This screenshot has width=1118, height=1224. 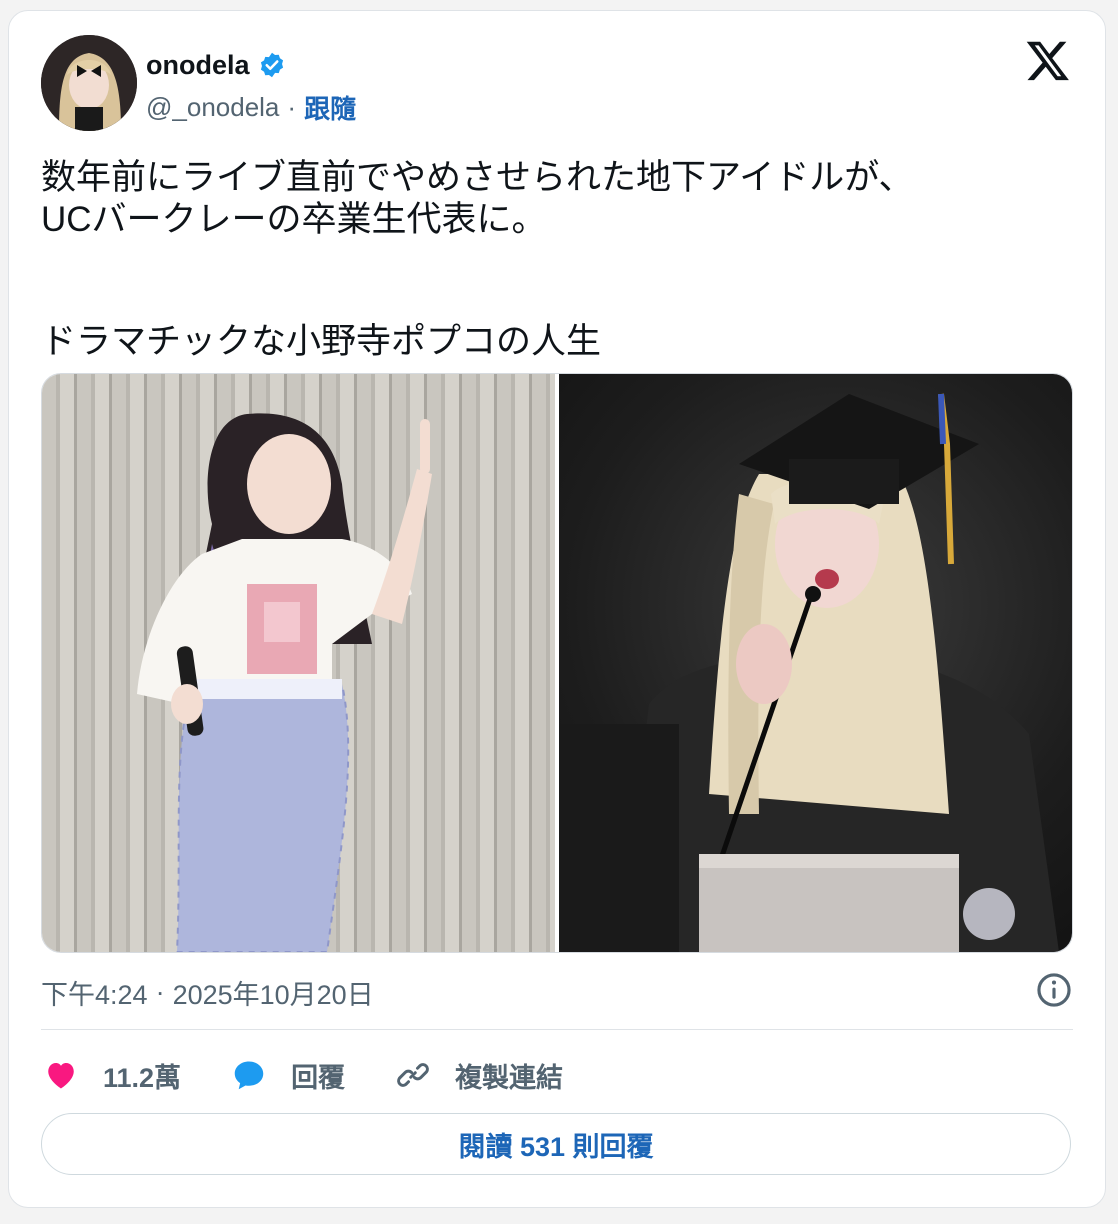 I want to click on like-button: 11.2萬, so click(x=111, y=1075).